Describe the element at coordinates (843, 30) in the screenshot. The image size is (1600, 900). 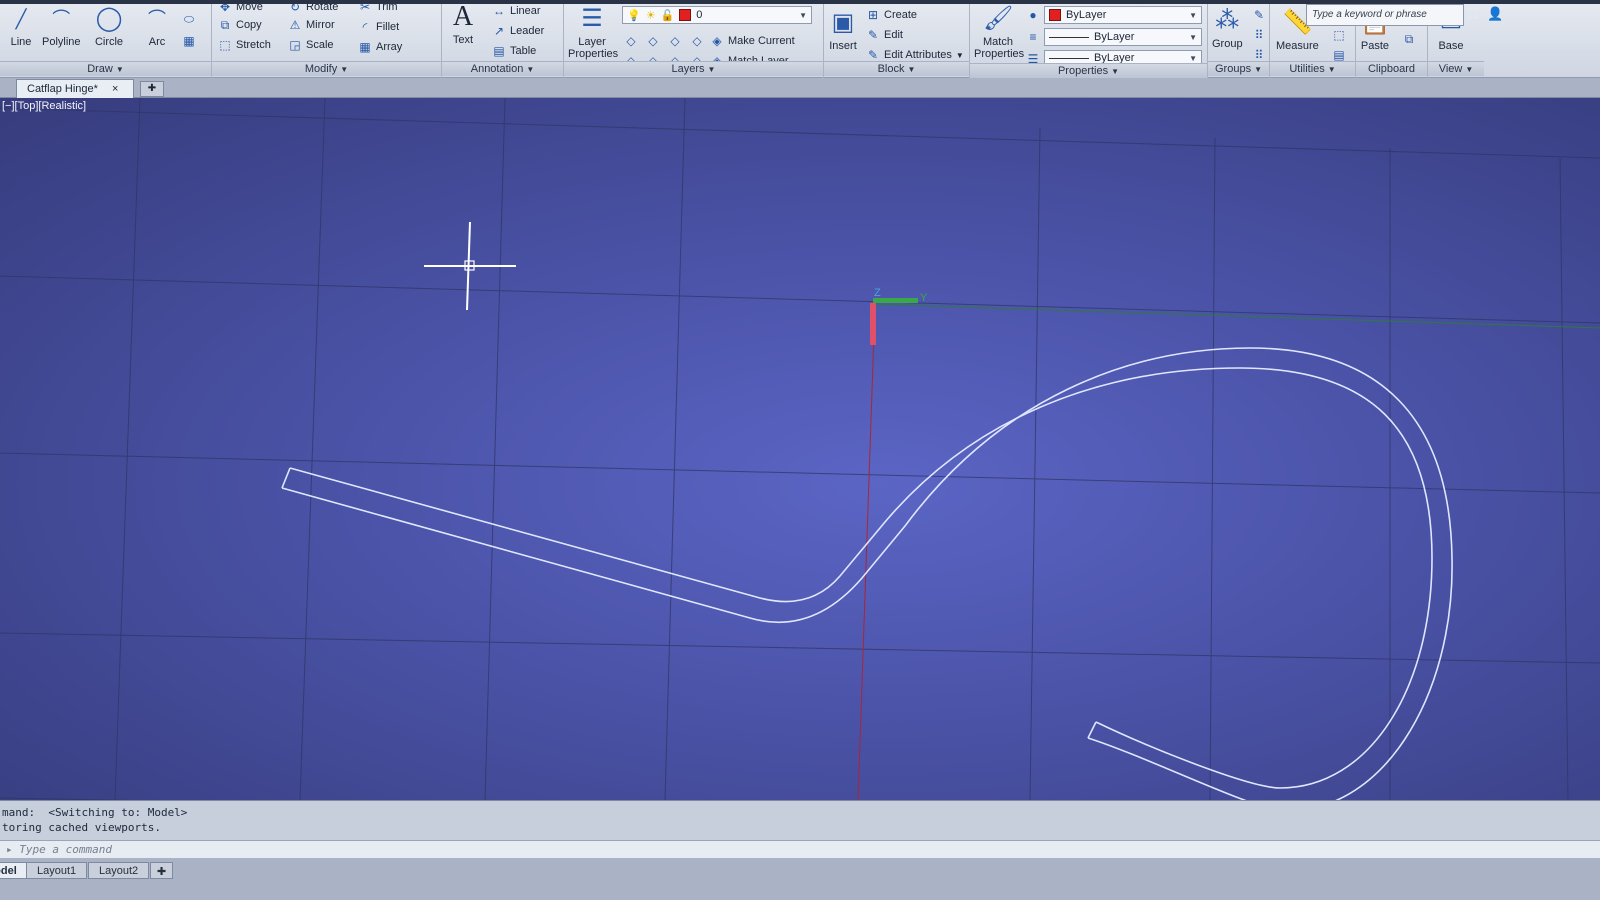
I see `insert-tool: ▣ Insert` at that location.